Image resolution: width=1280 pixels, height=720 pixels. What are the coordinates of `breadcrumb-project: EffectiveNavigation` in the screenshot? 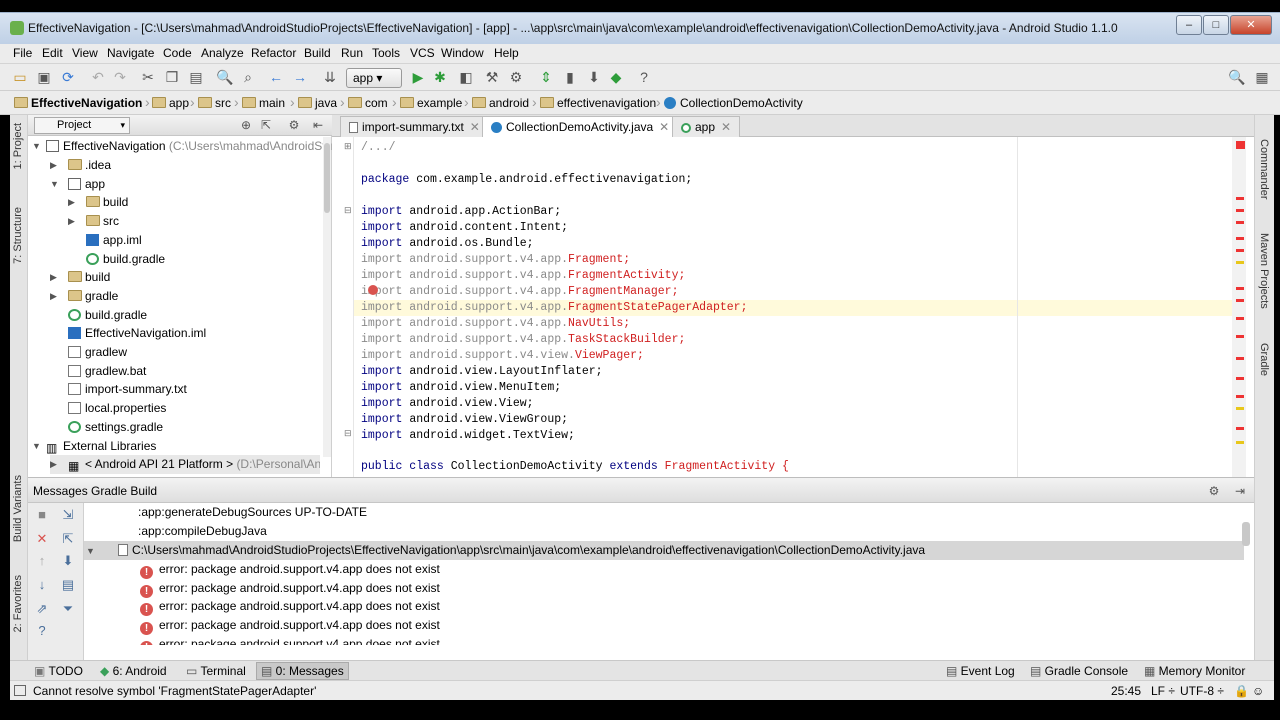 It's located at (78, 103).